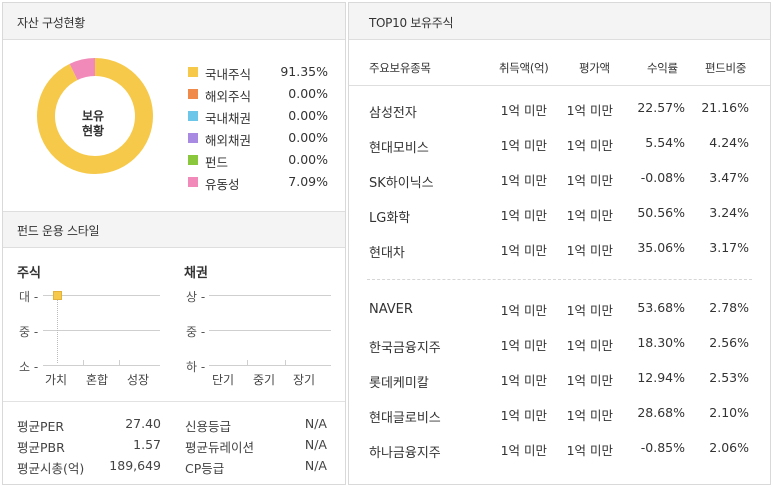  What do you see at coordinates (559, 181) in the screenshot?
I see `holding-row: SK하이닉스 1억 미만 1억 미만 -0.08% 3.47%` at bounding box center [559, 181].